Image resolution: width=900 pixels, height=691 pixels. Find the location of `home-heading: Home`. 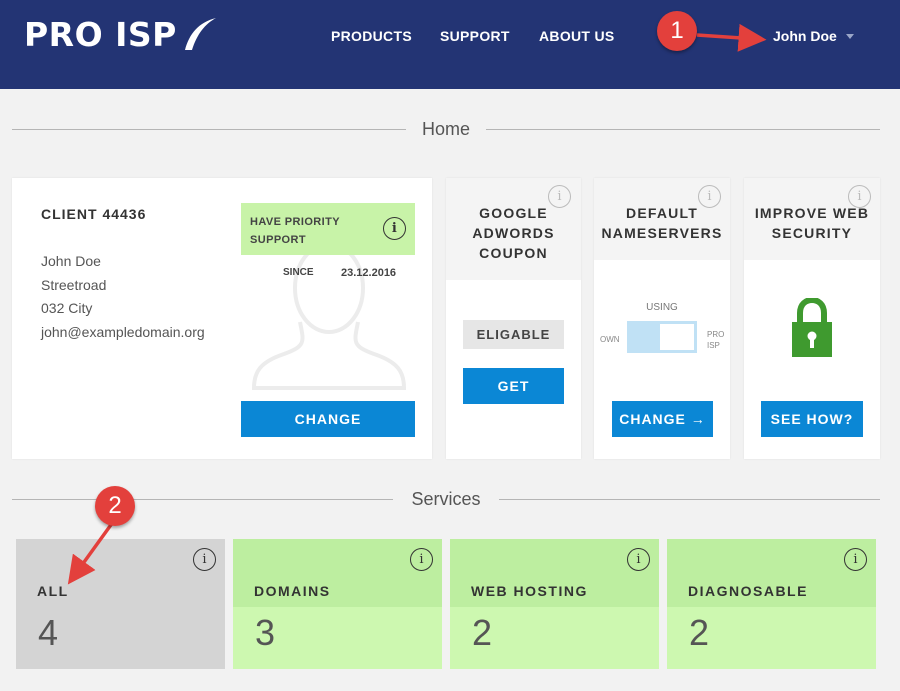

home-heading: Home is located at coordinates (446, 129).